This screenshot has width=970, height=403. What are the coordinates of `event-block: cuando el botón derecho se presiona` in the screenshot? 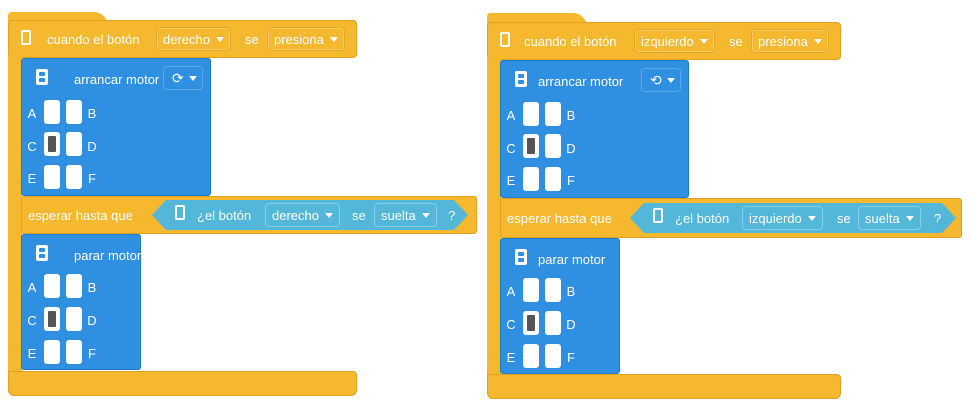 It's located at (182, 39).